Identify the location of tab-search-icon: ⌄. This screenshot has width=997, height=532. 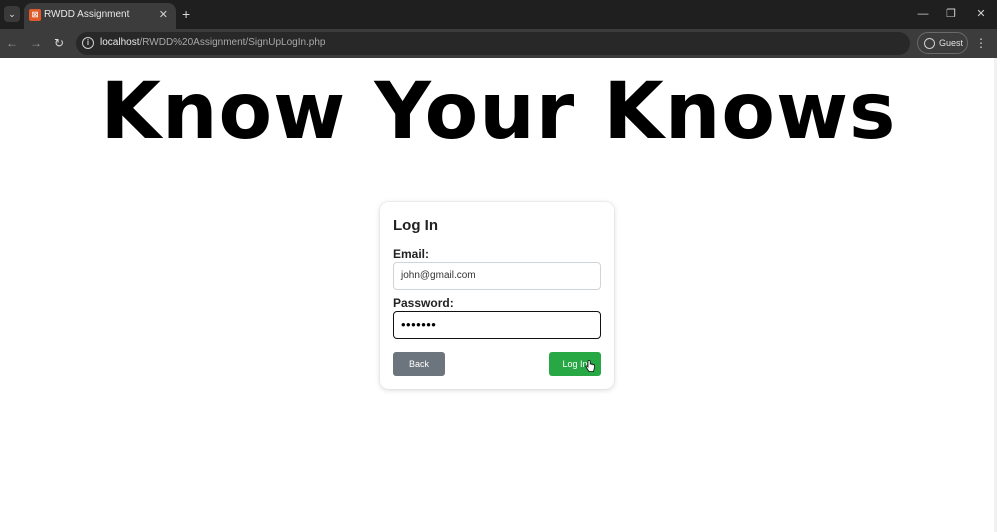
(12, 14).